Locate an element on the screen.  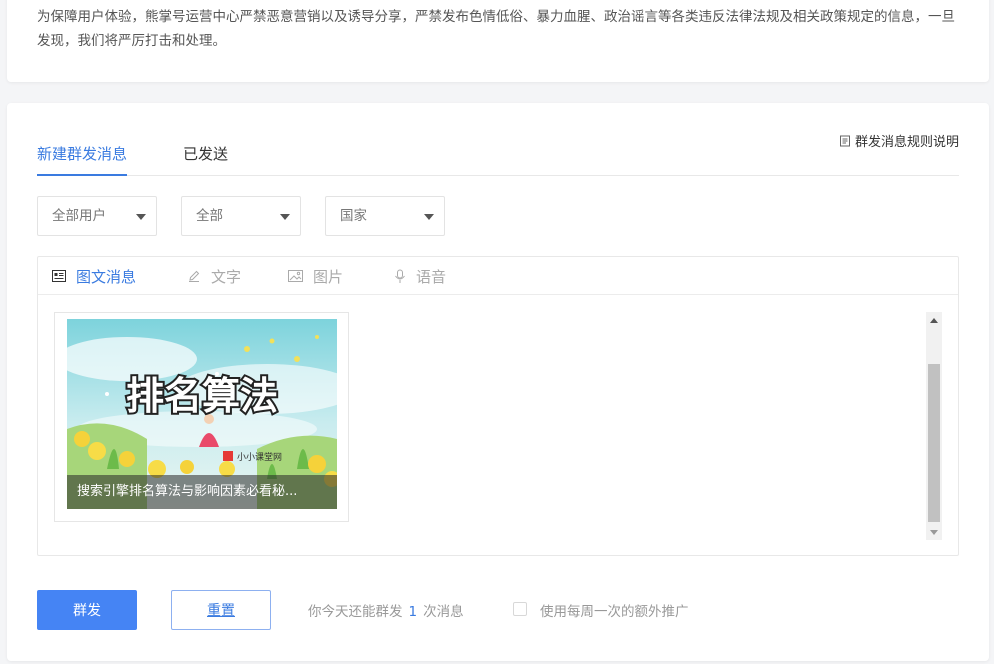
group-filter-select: 全部 is located at coordinates (241, 216).